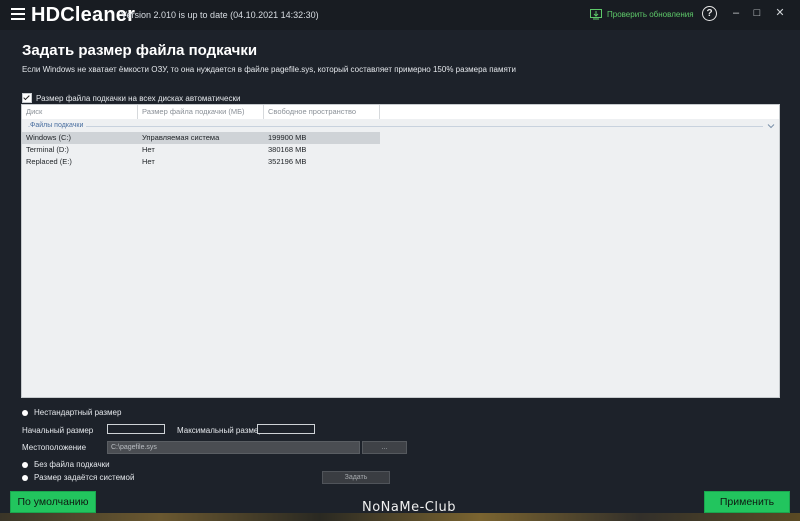  Describe the element at coordinates (58, 126) in the screenshot. I see `group-label: Файлы подкачки` at that location.